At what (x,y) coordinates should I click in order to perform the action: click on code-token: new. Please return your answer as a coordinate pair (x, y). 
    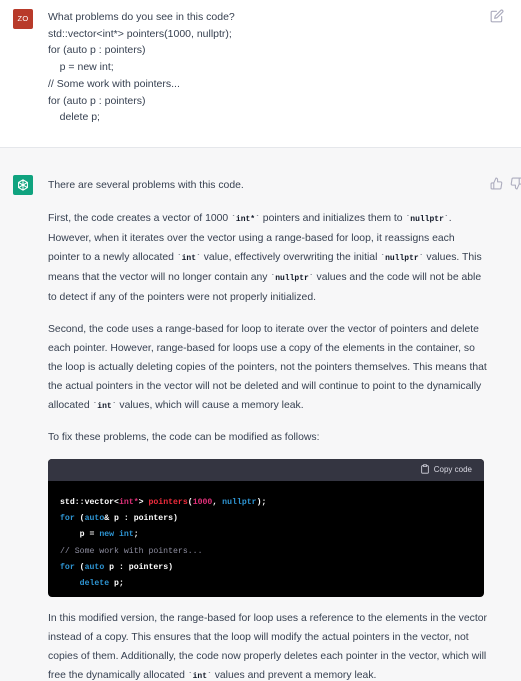
    Looking at the image, I should click on (107, 535).